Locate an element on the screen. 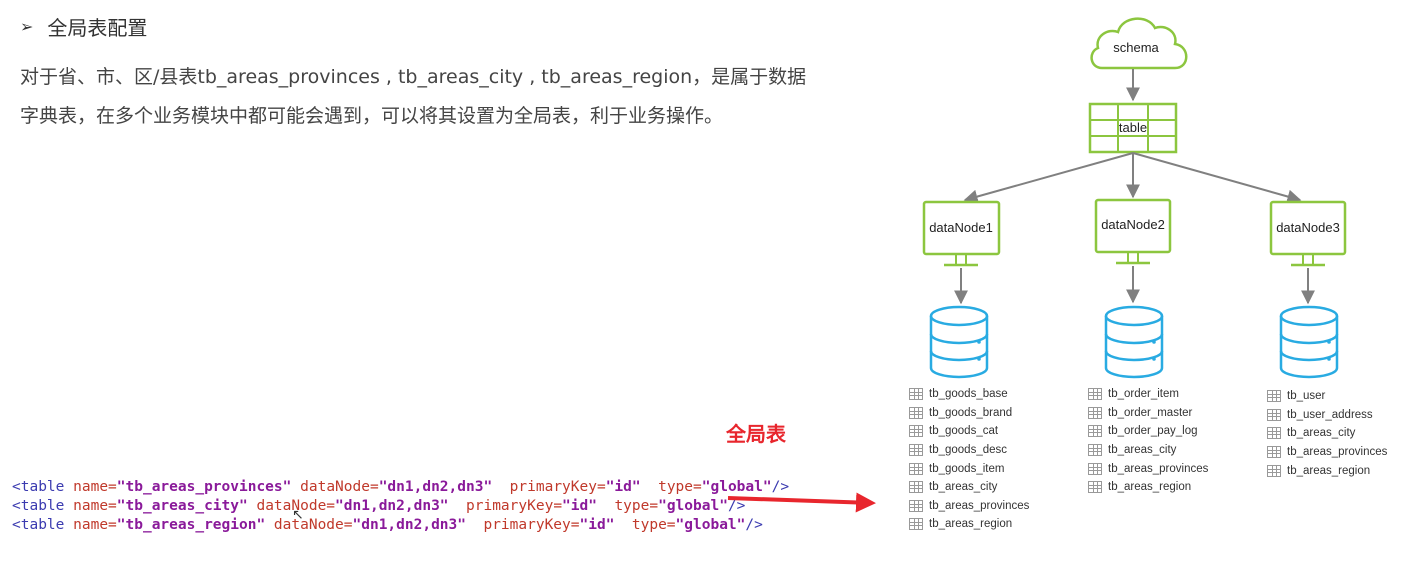 This screenshot has height=567, width=1420. datanode-label: dataNode1 is located at coordinates (961, 227).